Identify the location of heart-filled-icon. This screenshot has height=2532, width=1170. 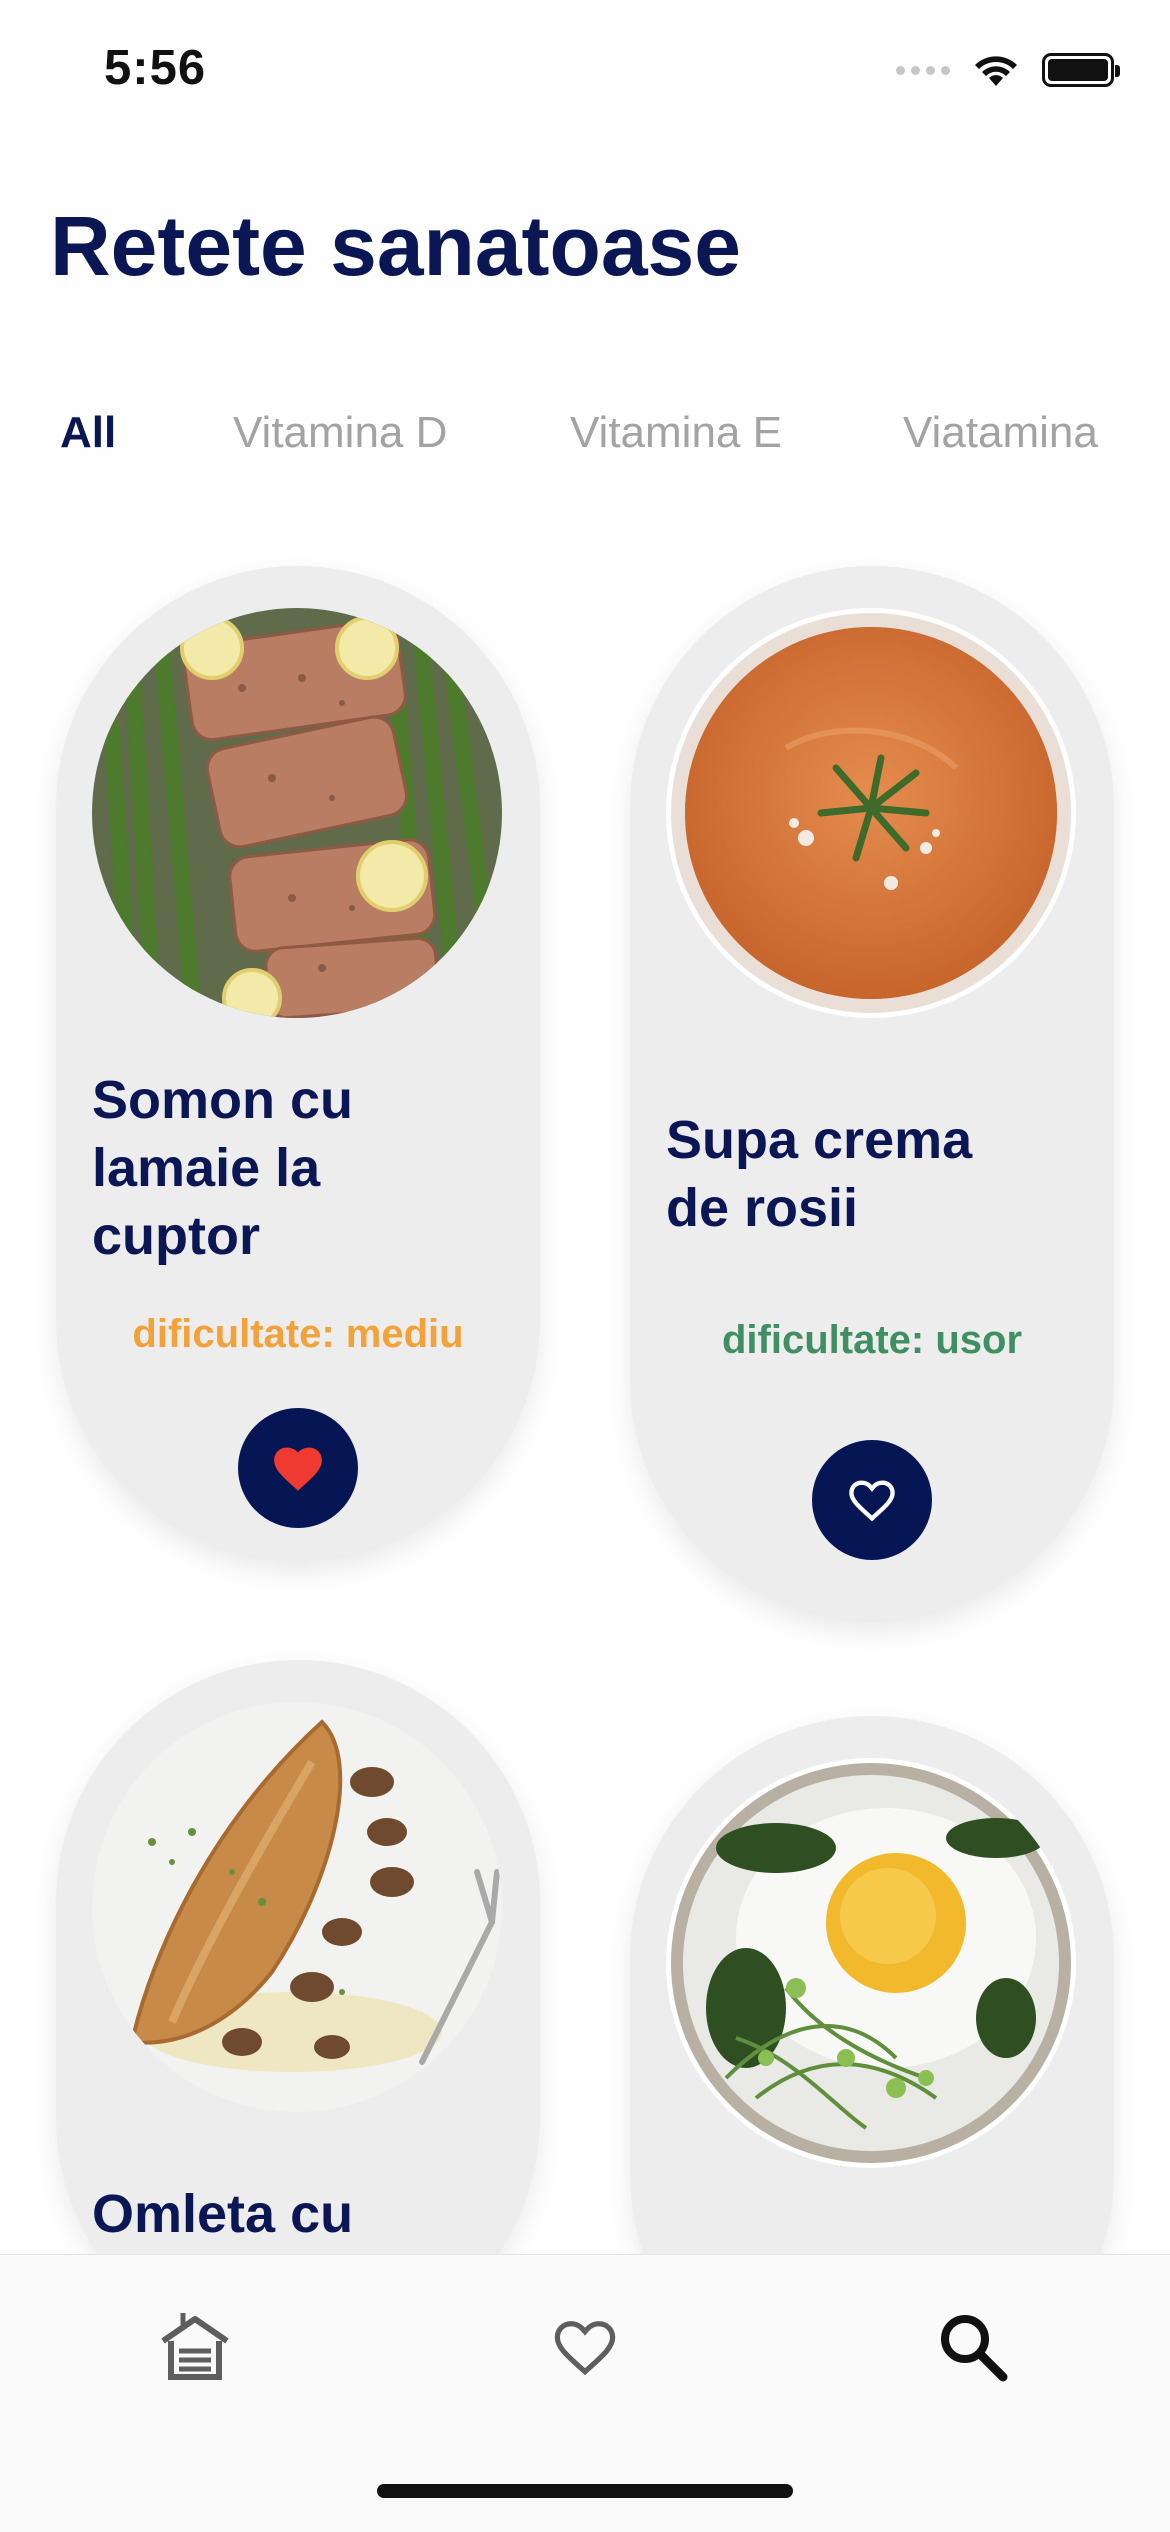
(298, 1469).